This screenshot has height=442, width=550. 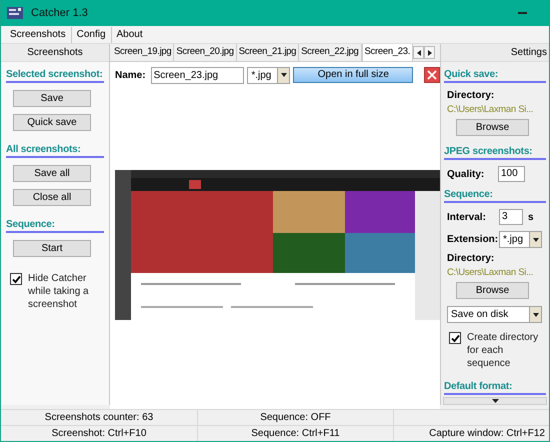 I want to click on scroll-right-icon, so click(x=430, y=52).